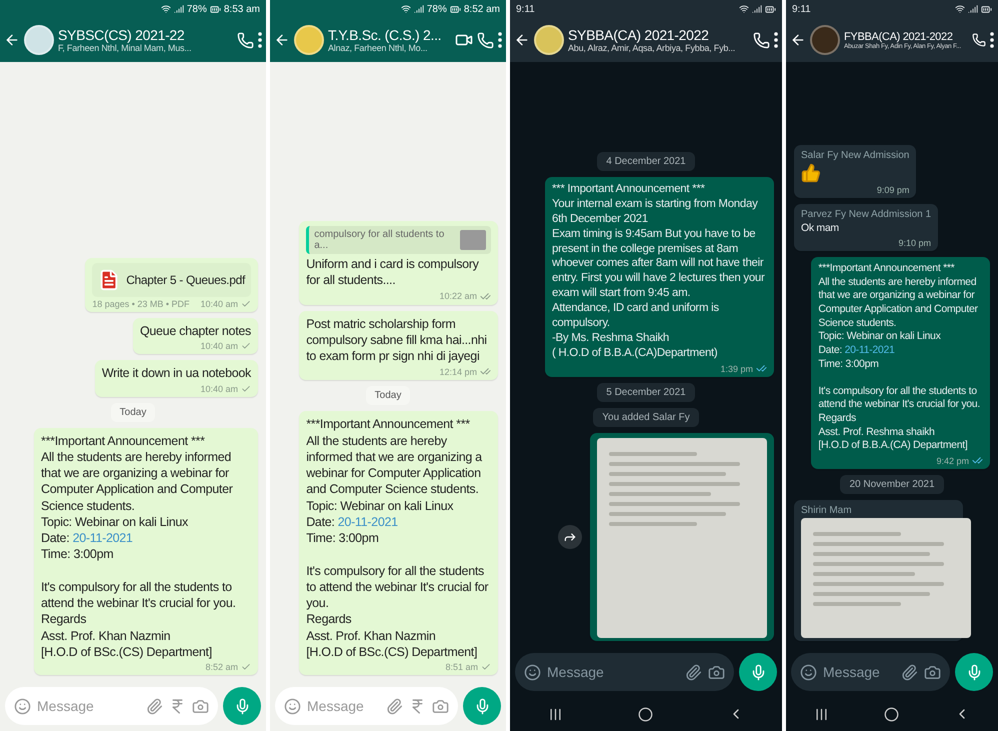 The image size is (998, 731). I want to click on date-chip: 5 December 2021, so click(646, 392).